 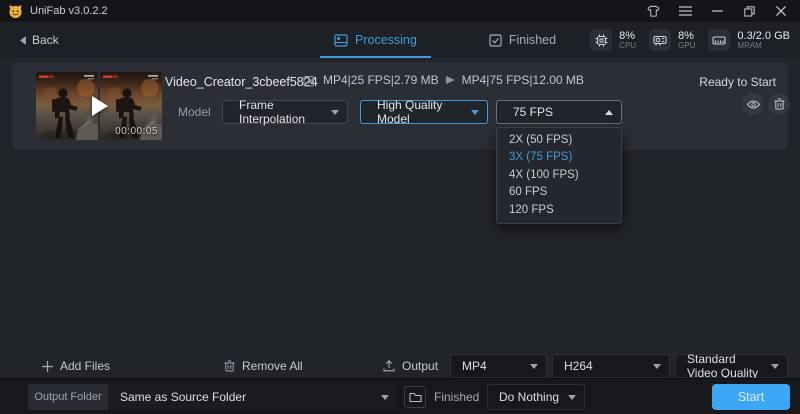 I want to click on processing-queue-icon, so click(x=341, y=40).